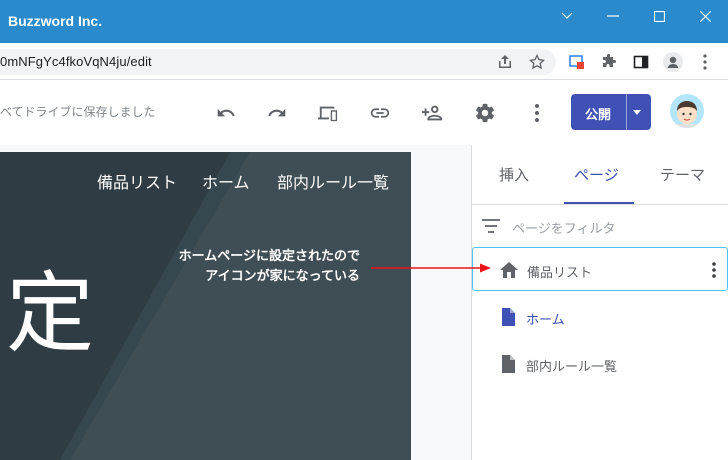 The height and width of the screenshot is (460, 728). What do you see at coordinates (572, 367) in the screenshot?
I see `page-item-label: 部内ルール一覧` at bounding box center [572, 367].